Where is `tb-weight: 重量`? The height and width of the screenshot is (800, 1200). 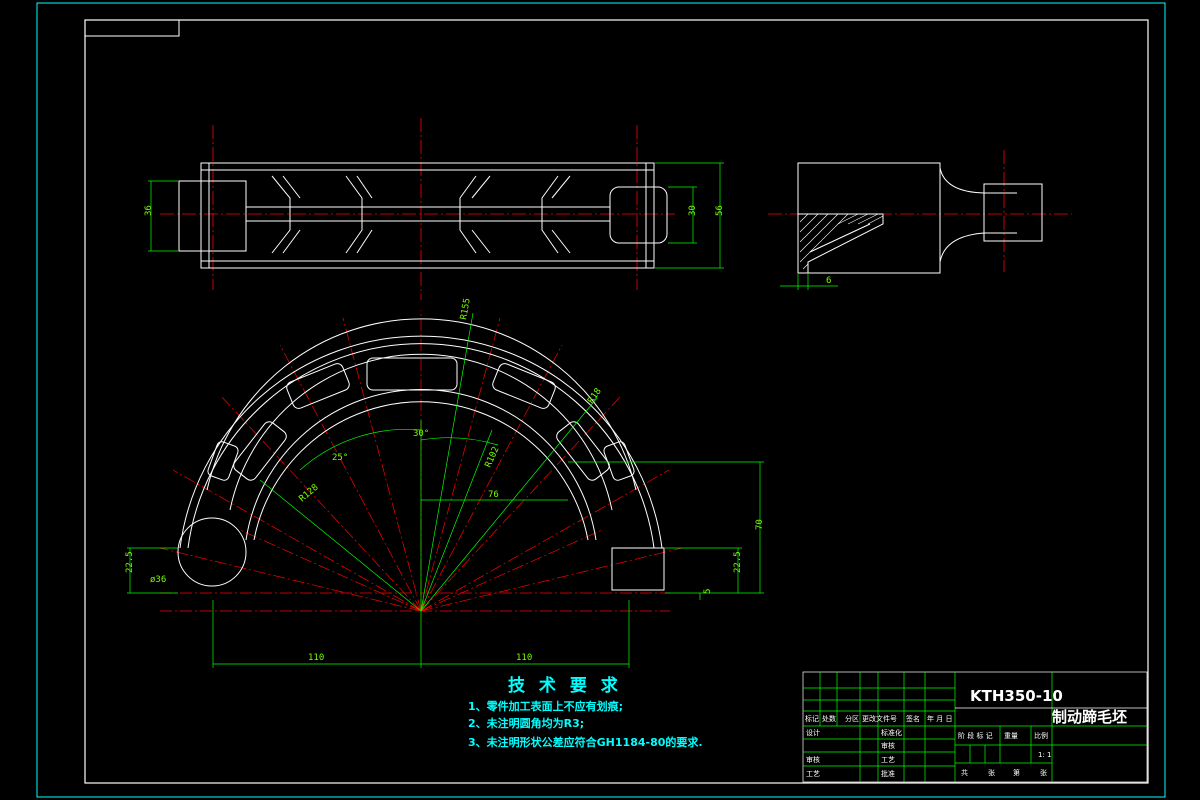
tb-weight: 重量 is located at coordinates (1011, 736).